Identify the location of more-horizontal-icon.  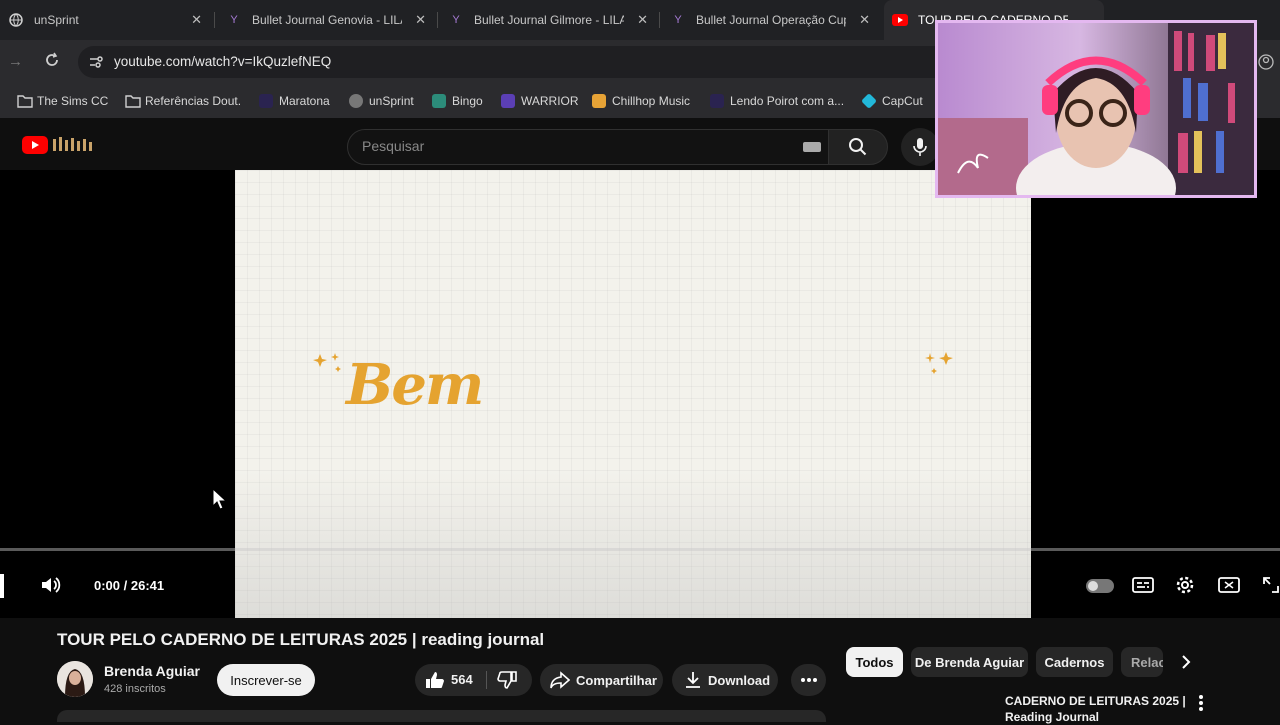
(808, 680).